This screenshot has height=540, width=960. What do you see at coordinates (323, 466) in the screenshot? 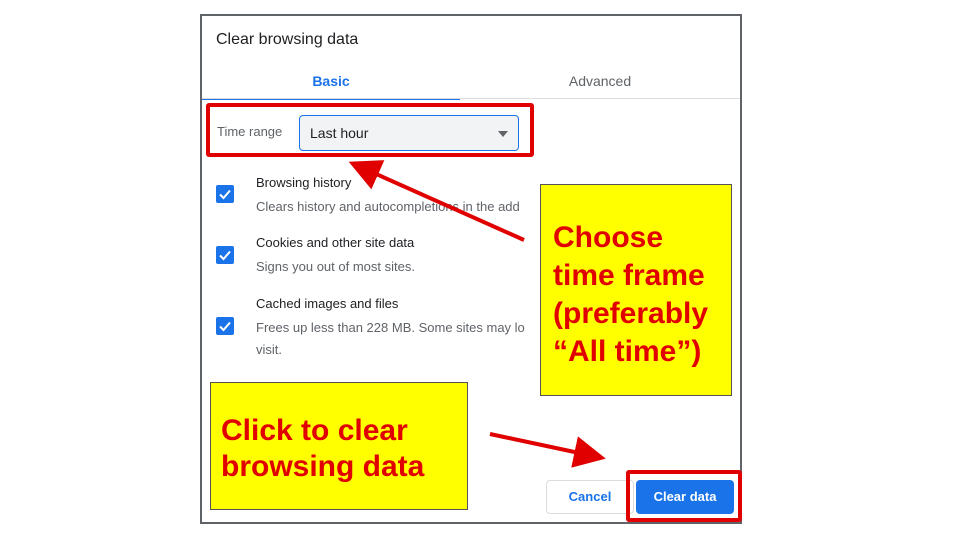
I see `callout-line: browsing data` at bounding box center [323, 466].